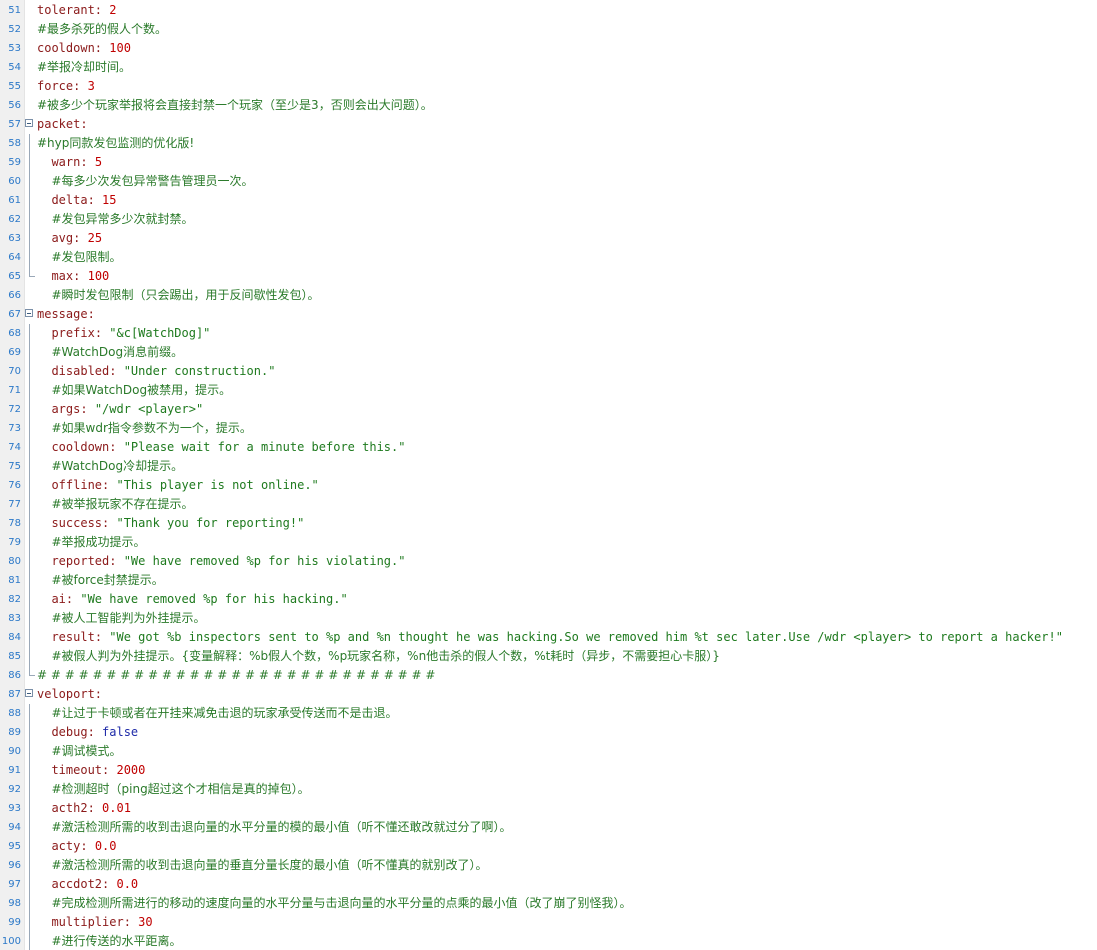 The width and height of the screenshot is (1097, 950). What do you see at coordinates (131, 770) in the screenshot?
I see `yaml-value: 2000` at bounding box center [131, 770].